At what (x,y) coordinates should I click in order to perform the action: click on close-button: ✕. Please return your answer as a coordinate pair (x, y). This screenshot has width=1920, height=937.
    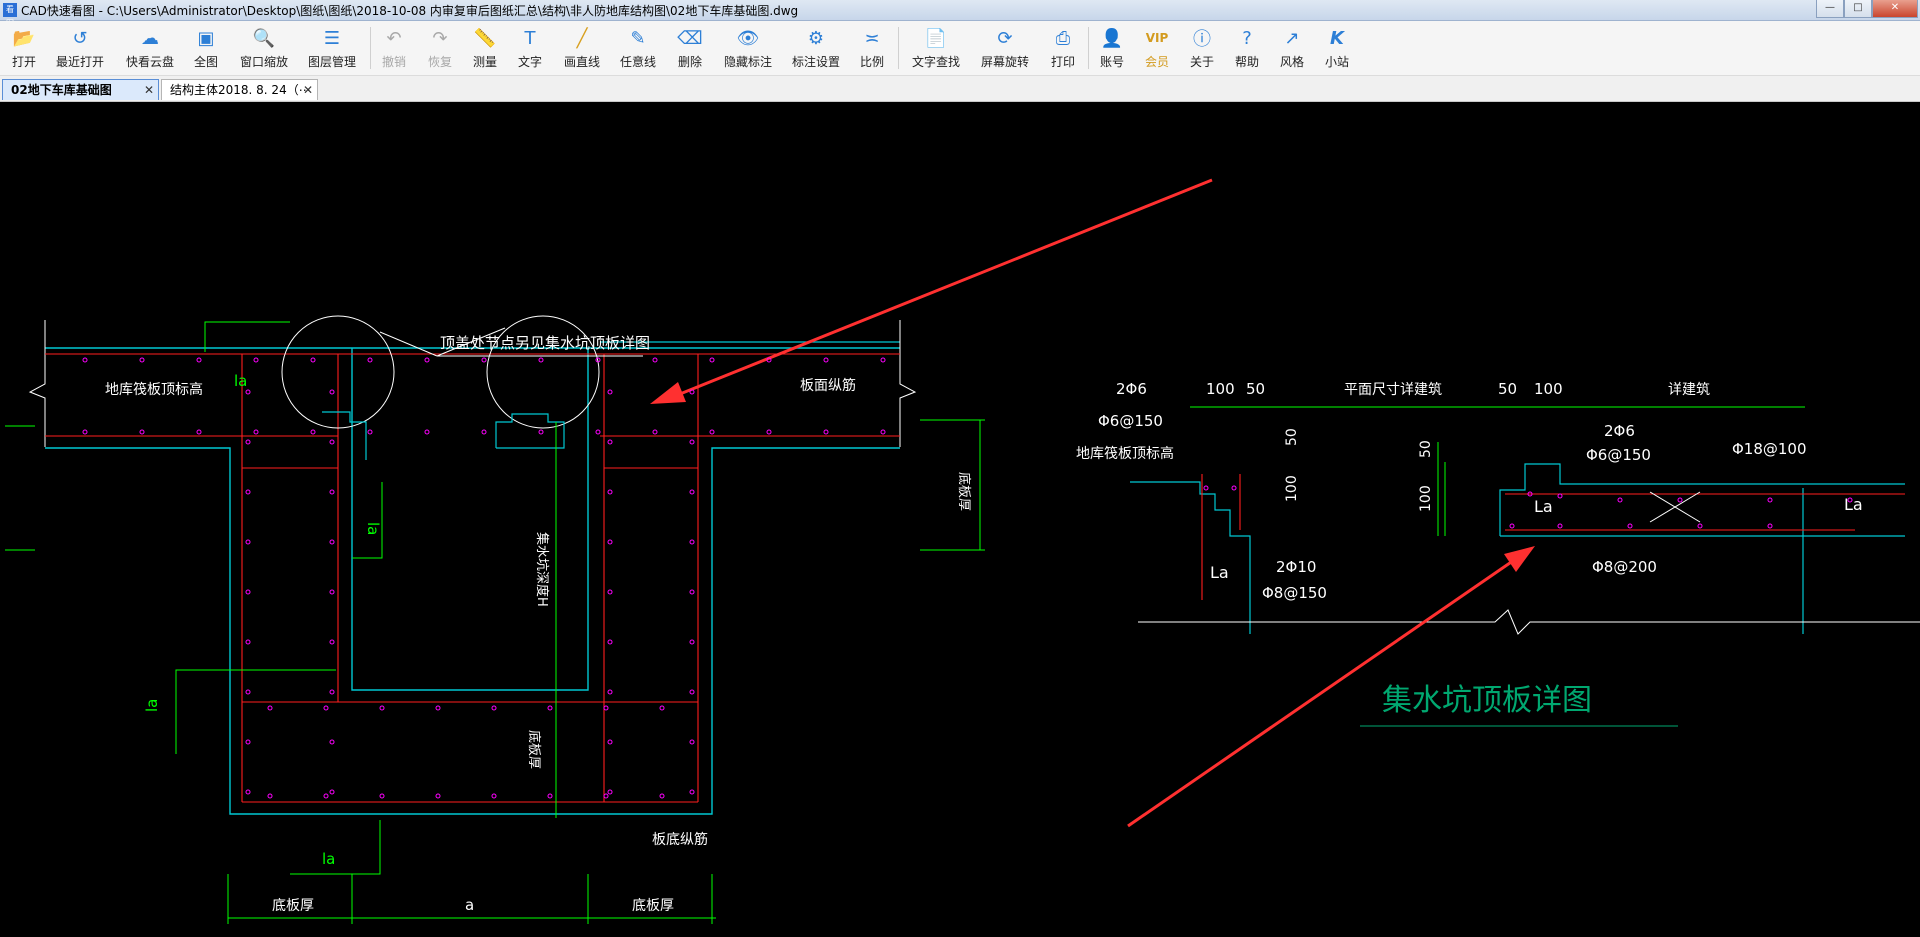
    Looking at the image, I should click on (1895, 9).